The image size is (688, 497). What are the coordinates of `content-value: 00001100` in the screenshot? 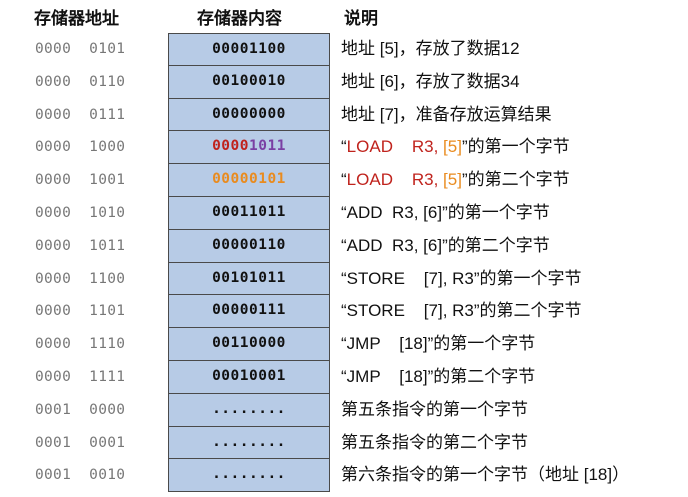 It's located at (249, 49).